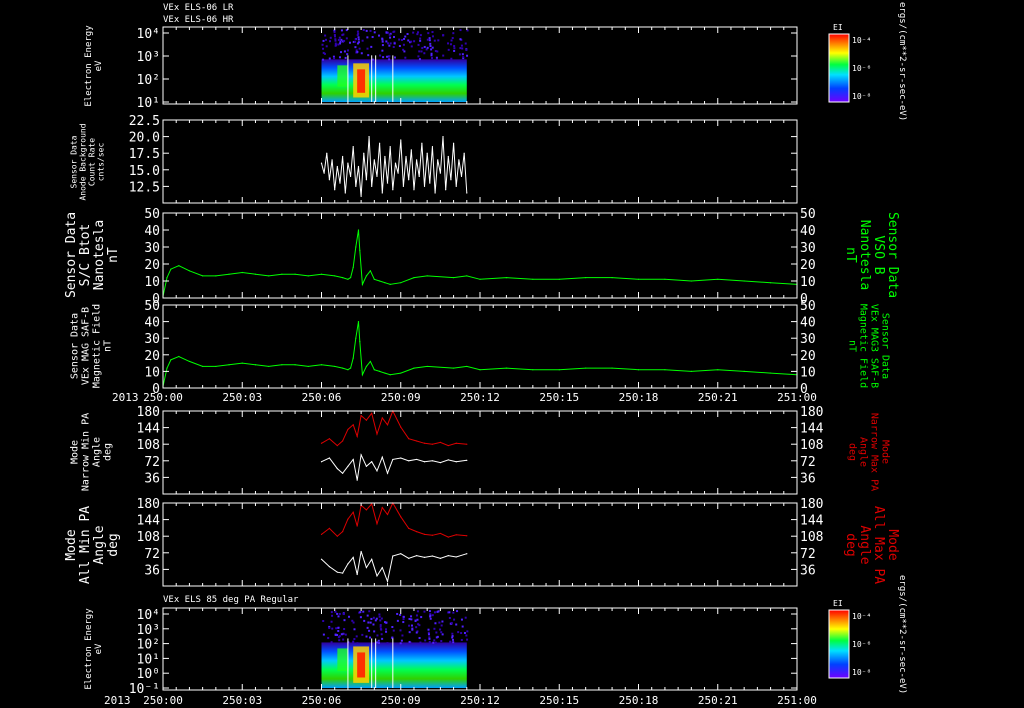  I want to click on y-tick-label-right-p3-2: 30, so click(808, 248).